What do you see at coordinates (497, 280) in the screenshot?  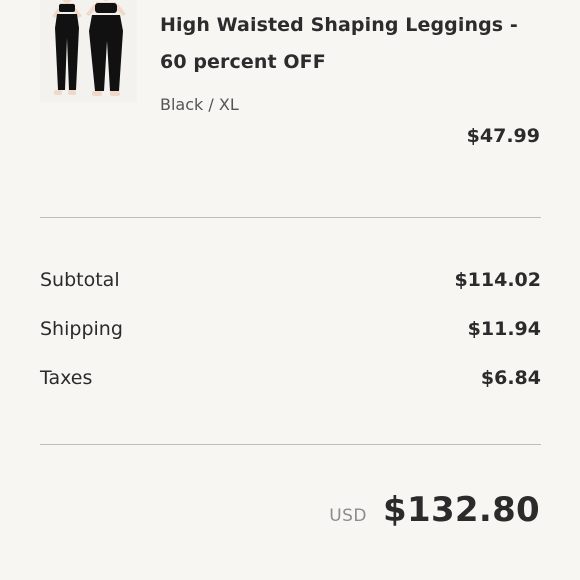 I see `subtotal-value: $114.02` at bounding box center [497, 280].